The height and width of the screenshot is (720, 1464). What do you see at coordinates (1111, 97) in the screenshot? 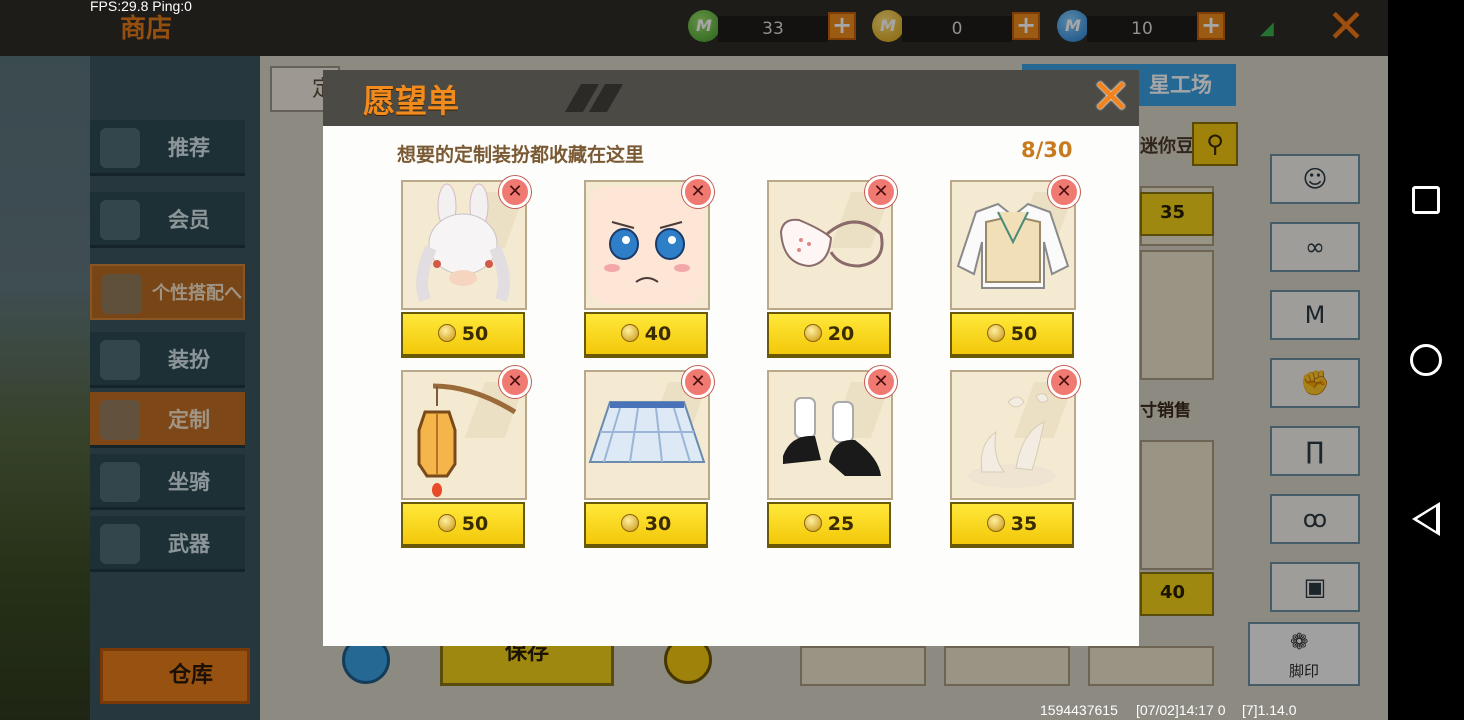
I see `close-dialog-button: ✕` at bounding box center [1111, 97].